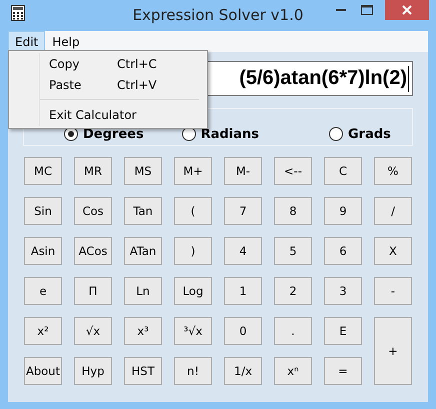 The height and width of the screenshot is (409, 436). What do you see at coordinates (293, 291) in the screenshot?
I see `keypad-button: 2` at bounding box center [293, 291].